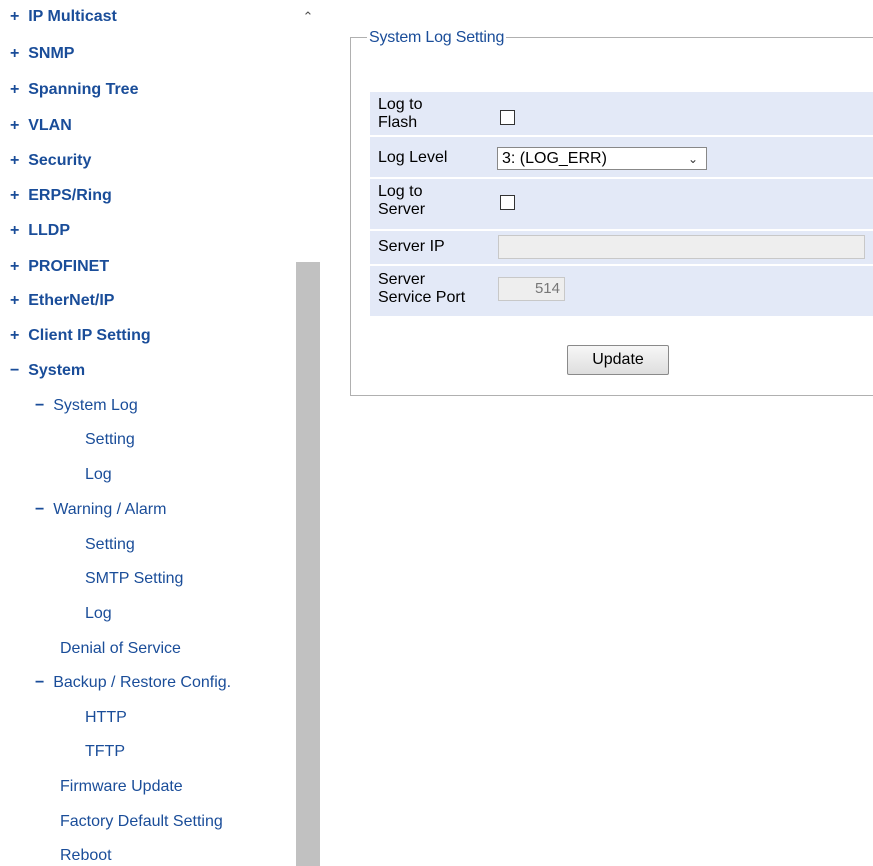 This screenshot has height=866, width=873. I want to click on nav-item-spanning-tree: + Spanning Tree, so click(74, 90).